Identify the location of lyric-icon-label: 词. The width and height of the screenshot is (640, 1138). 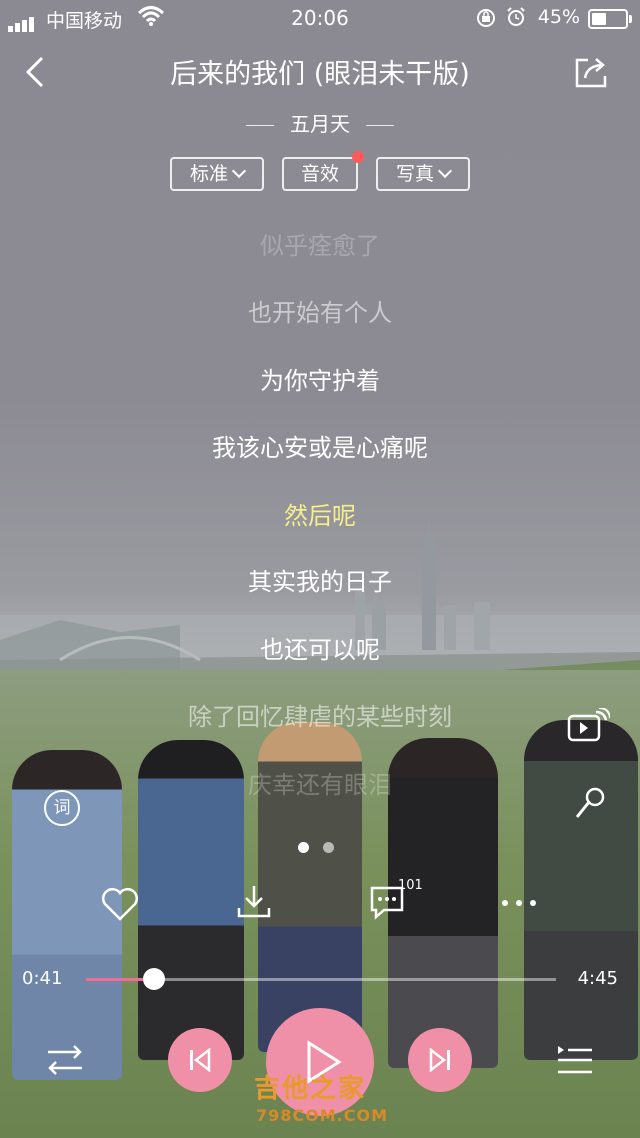
(62, 808).